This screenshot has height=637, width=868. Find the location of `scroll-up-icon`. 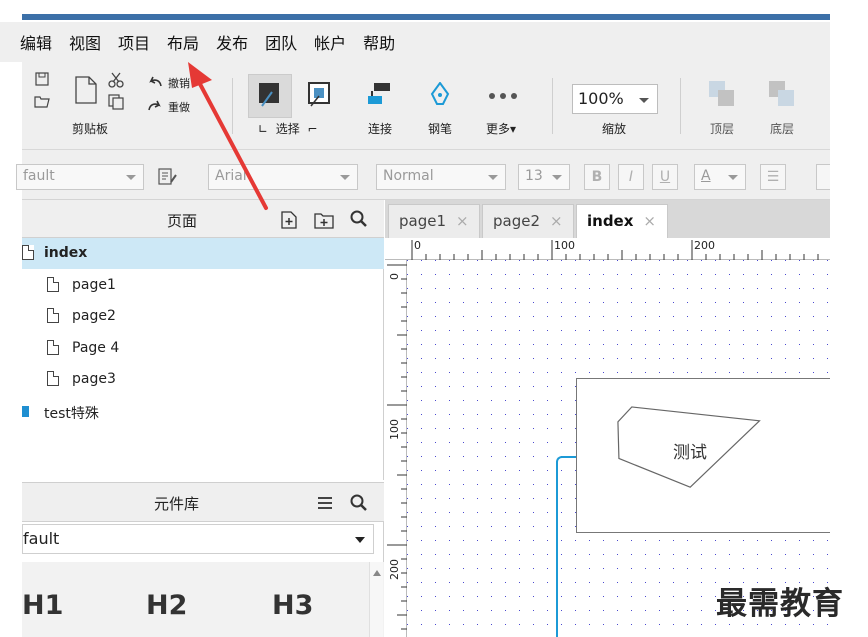

scroll-up-icon is located at coordinates (377, 573).